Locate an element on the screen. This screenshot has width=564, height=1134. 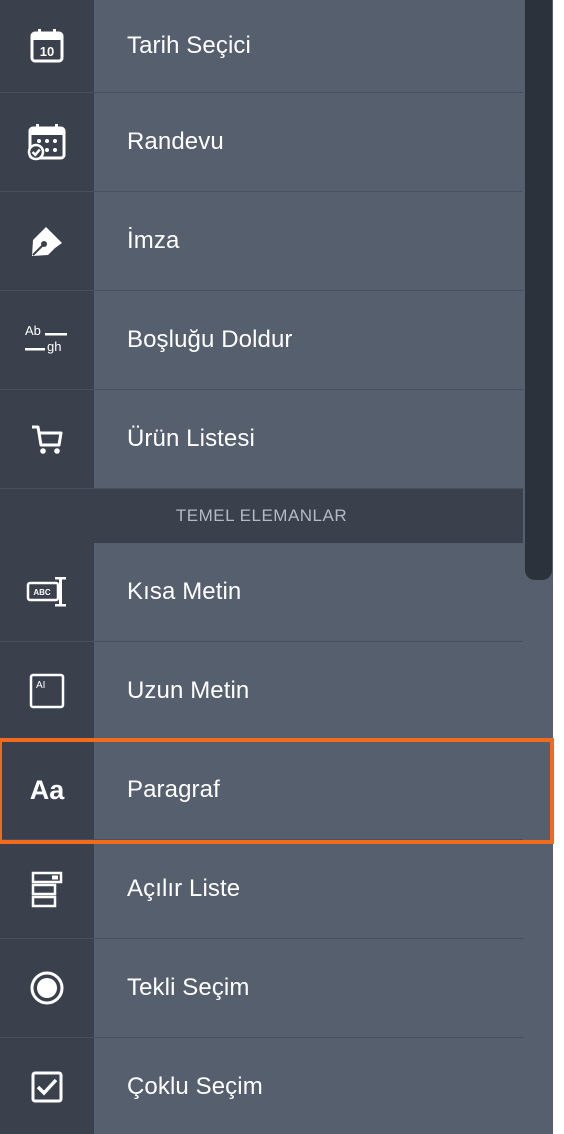
element-appointment: Randevu is located at coordinates (261, 142).